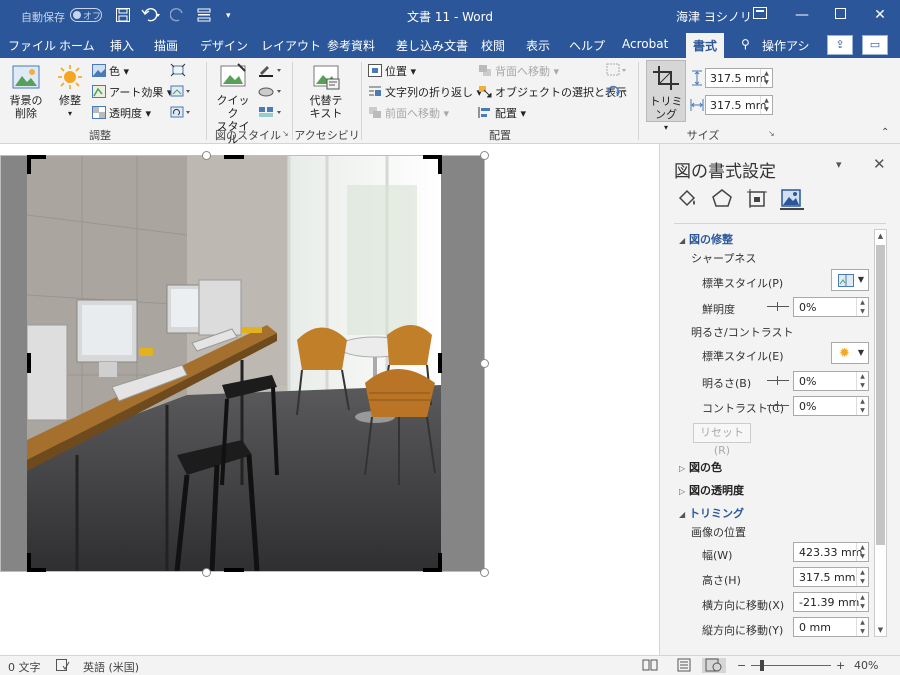 The width and height of the screenshot is (900, 675). I want to click on tab-view: 表示, so click(538, 45).